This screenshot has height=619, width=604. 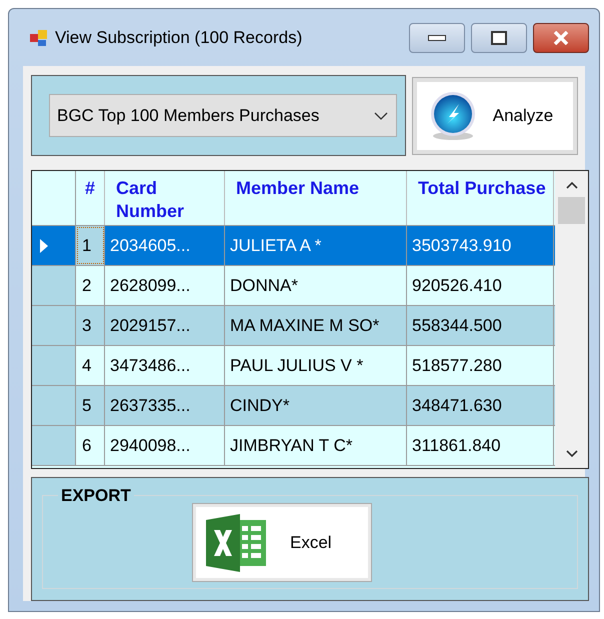 What do you see at coordinates (90, 405) in the screenshot?
I see `table-cell: 5` at bounding box center [90, 405].